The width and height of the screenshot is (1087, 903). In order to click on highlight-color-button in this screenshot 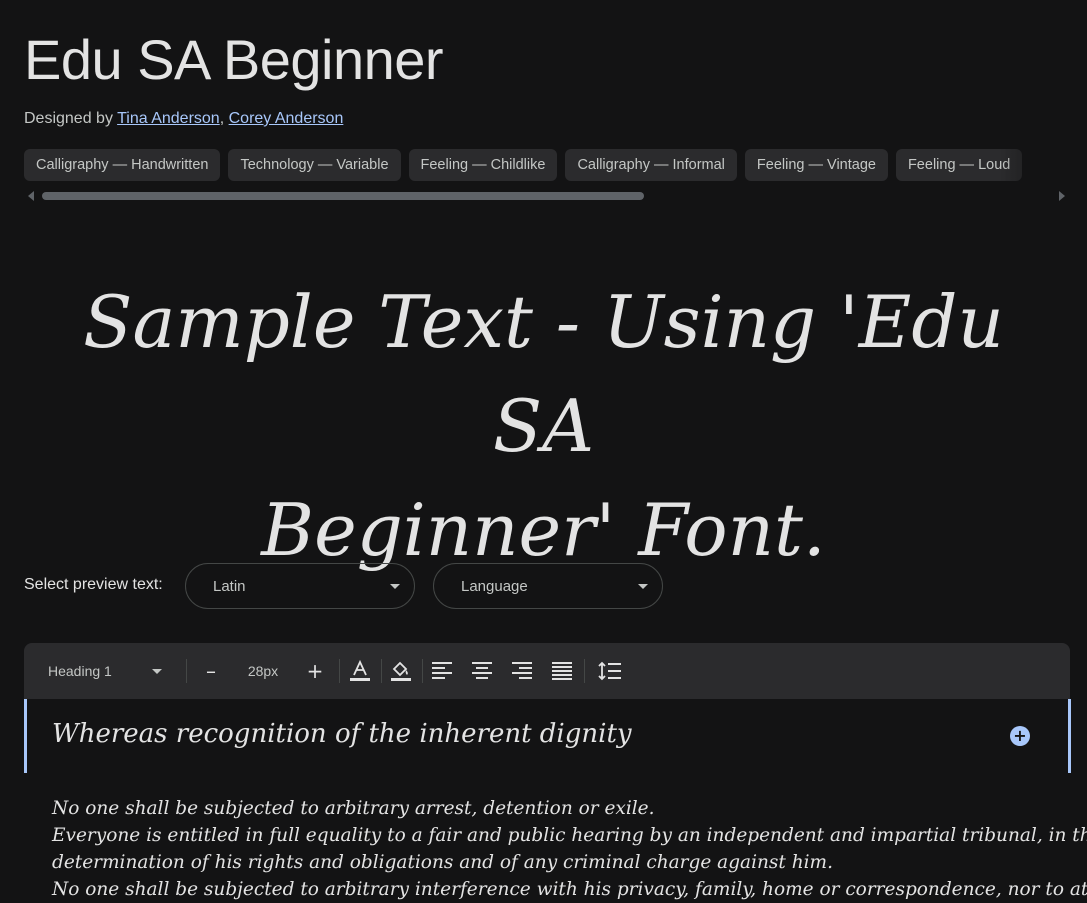, I will do `click(401, 671)`.